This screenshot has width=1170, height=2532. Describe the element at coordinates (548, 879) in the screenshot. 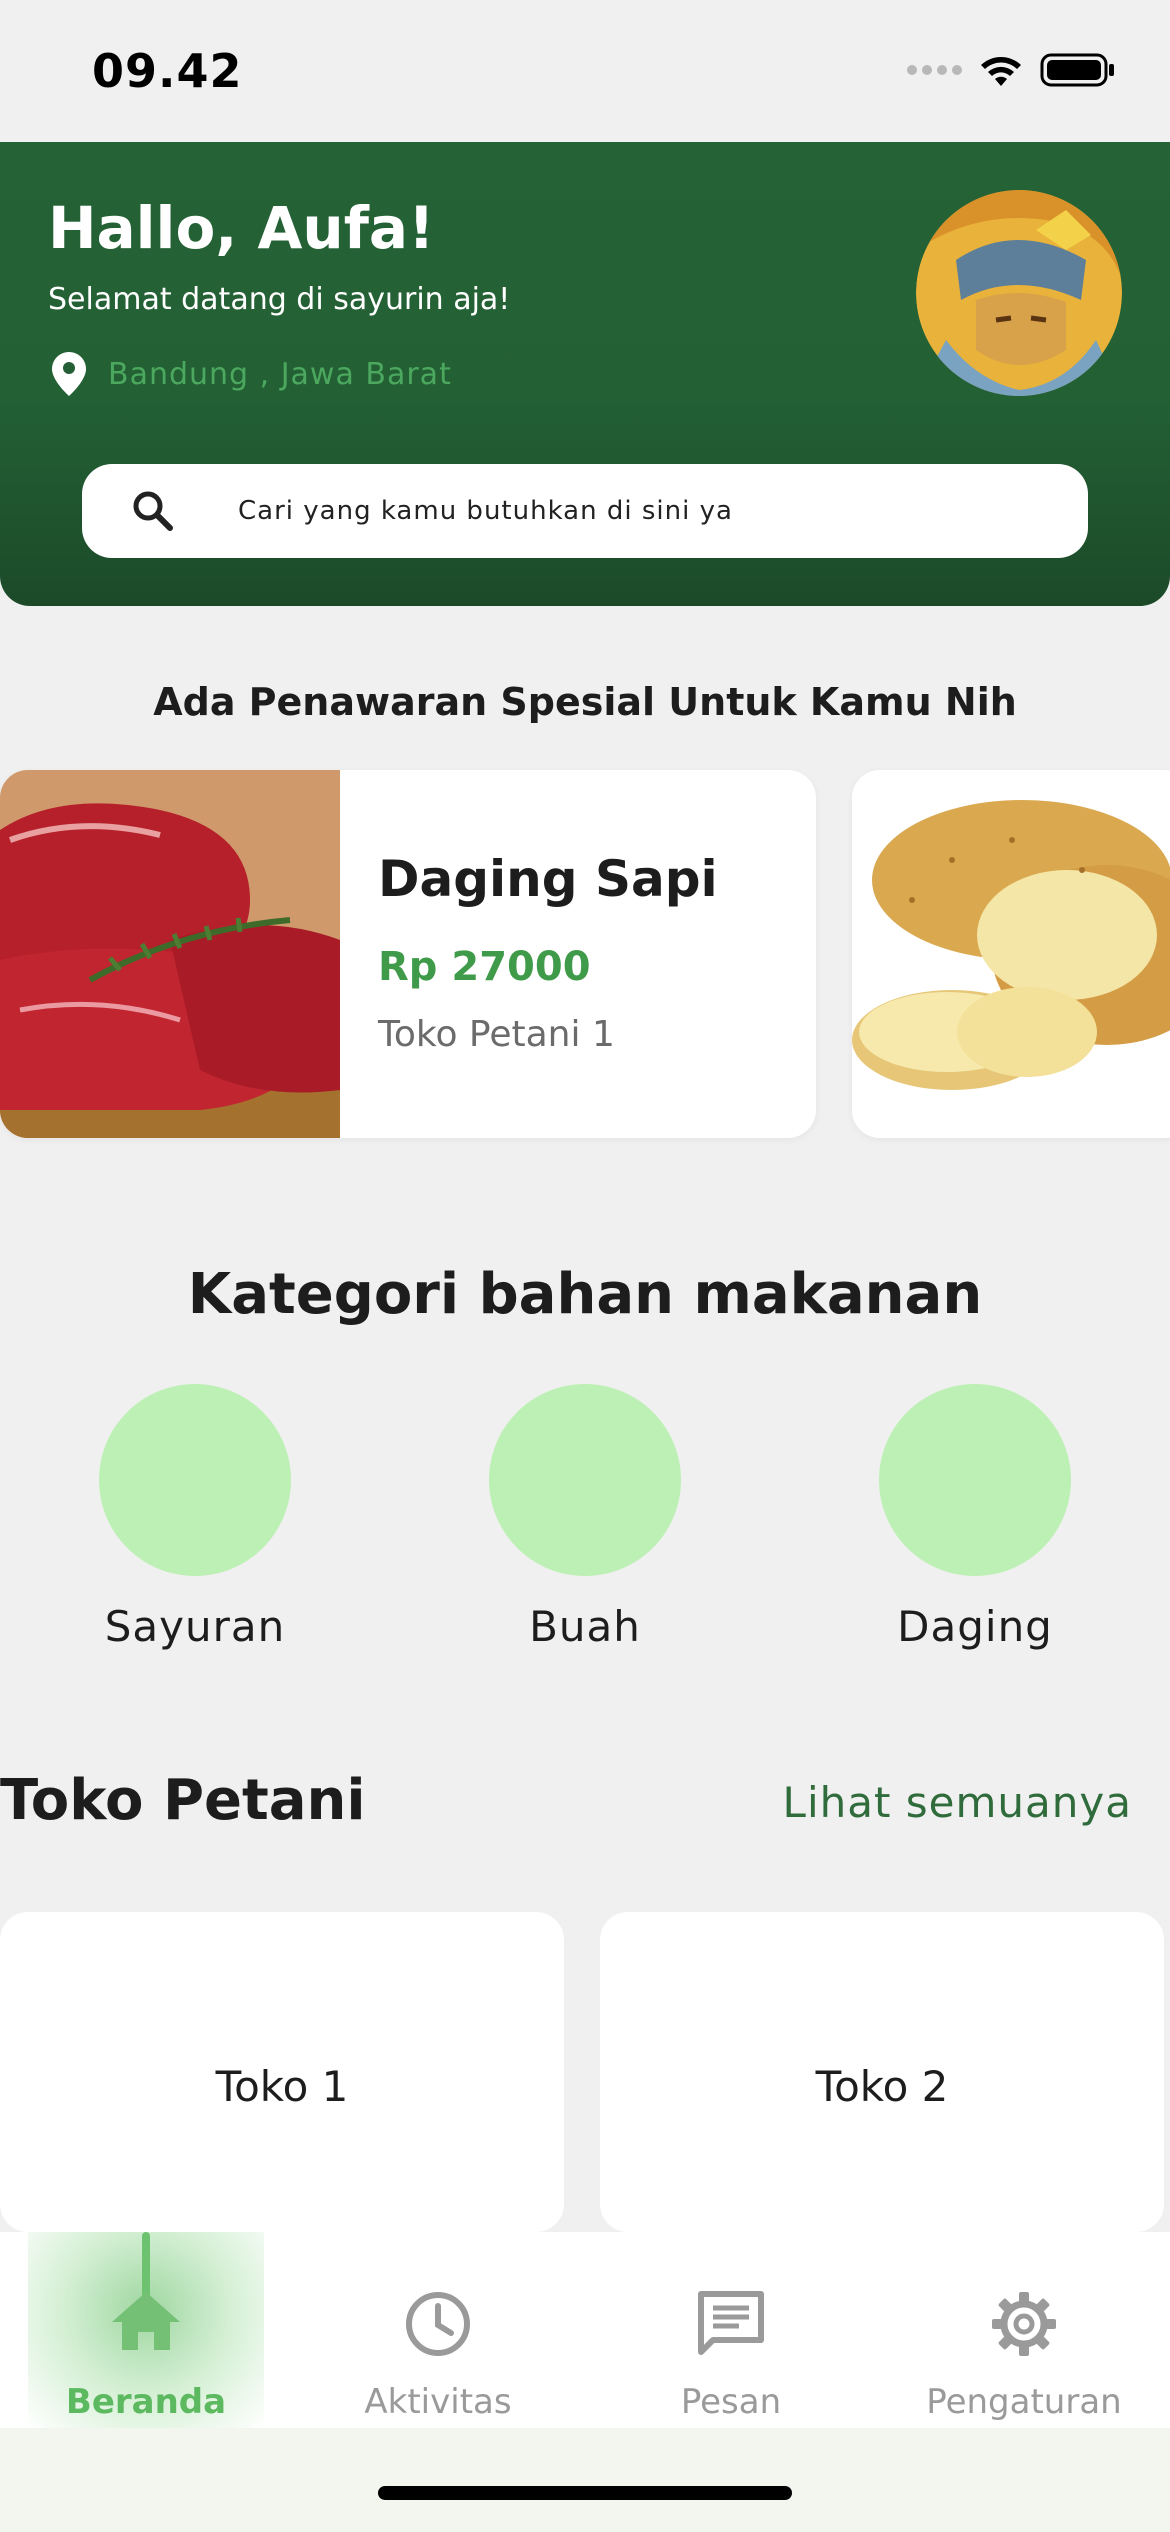

I see `offer-name: Daging Sapi` at that location.